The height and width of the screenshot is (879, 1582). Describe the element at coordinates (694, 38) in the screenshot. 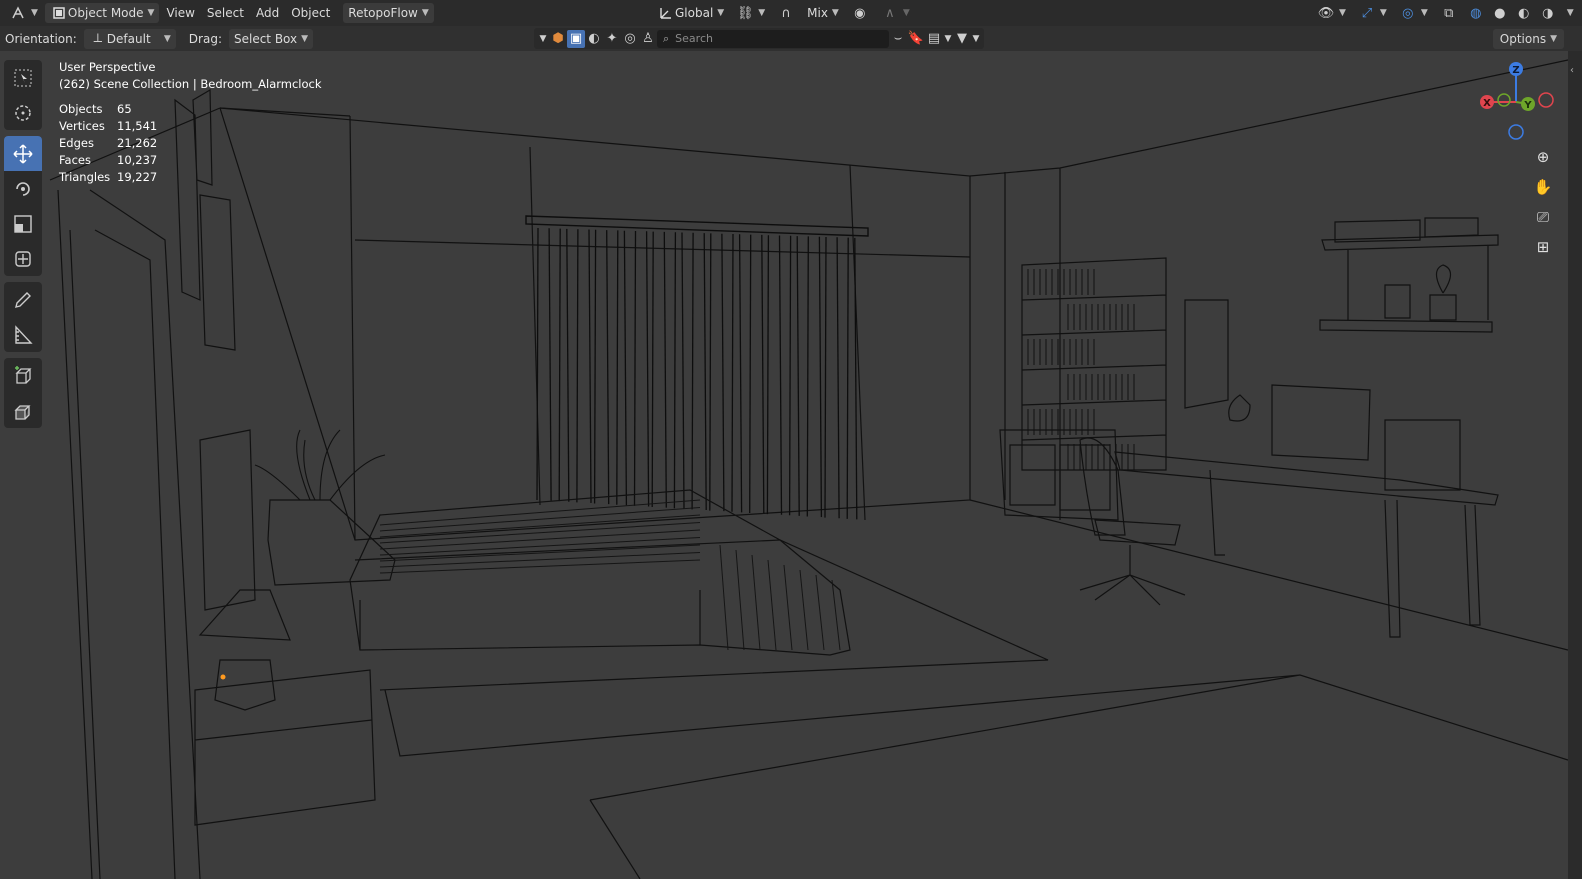

I see `search-placeholder: Search` at that location.